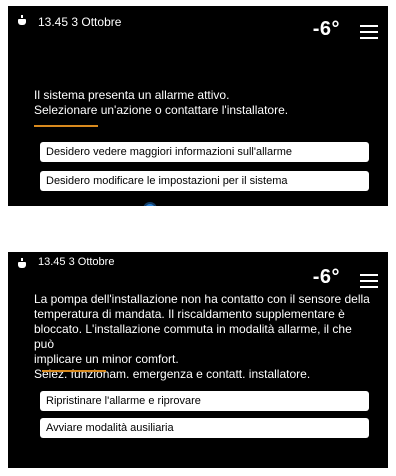 The height and width of the screenshot is (476, 396). I want to click on page-dot-active, so click(150, 205).